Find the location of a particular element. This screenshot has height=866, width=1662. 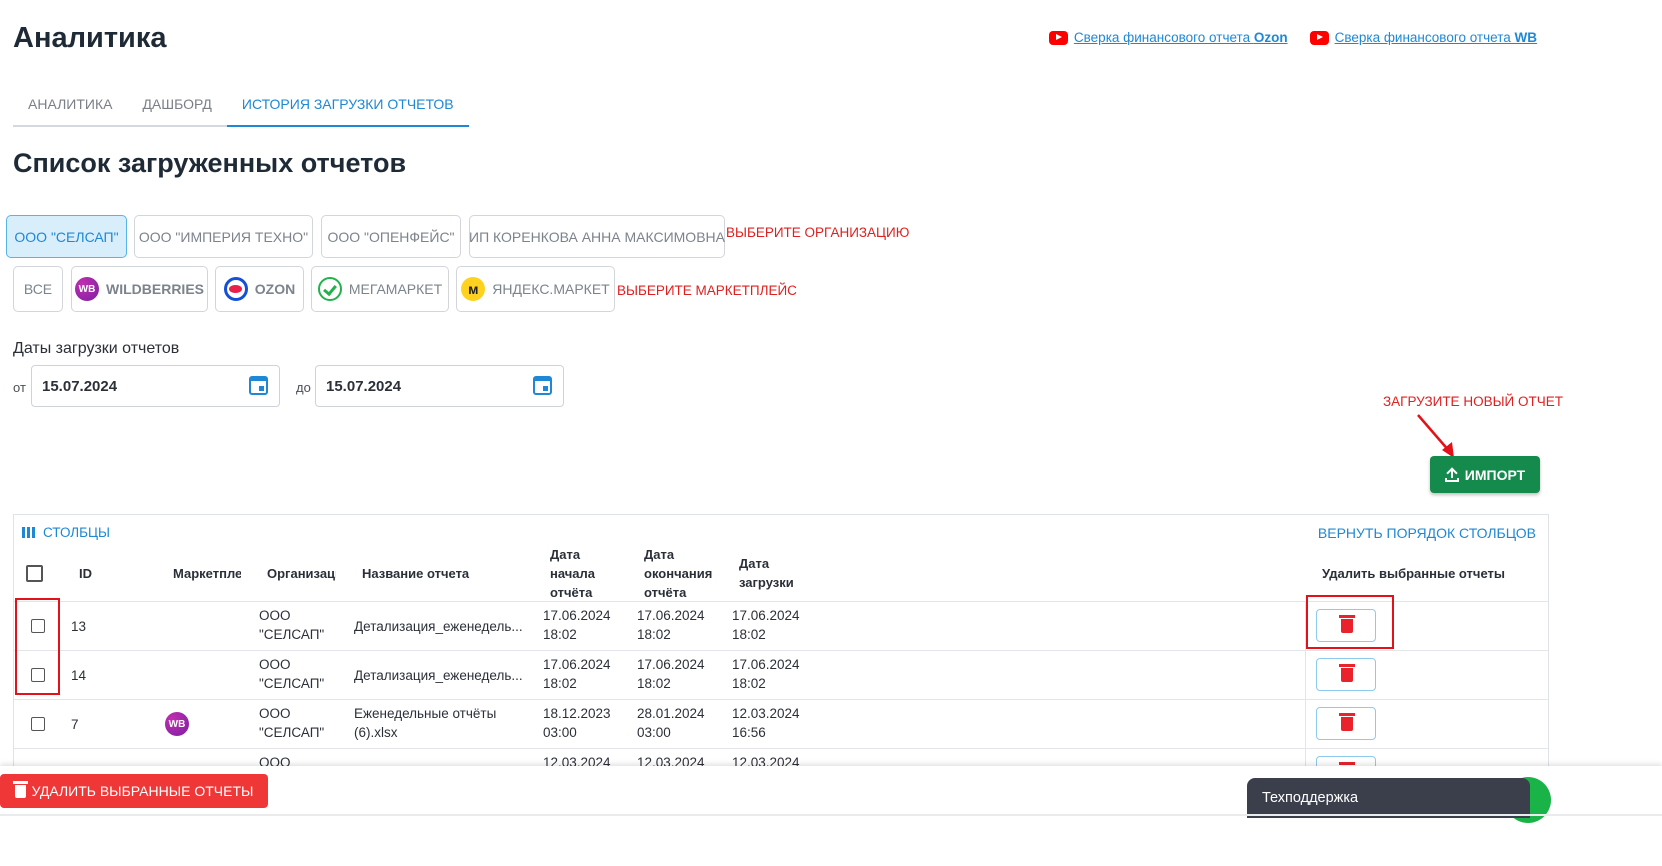

column-header-organization: Организация is located at coordinates (301, 573).